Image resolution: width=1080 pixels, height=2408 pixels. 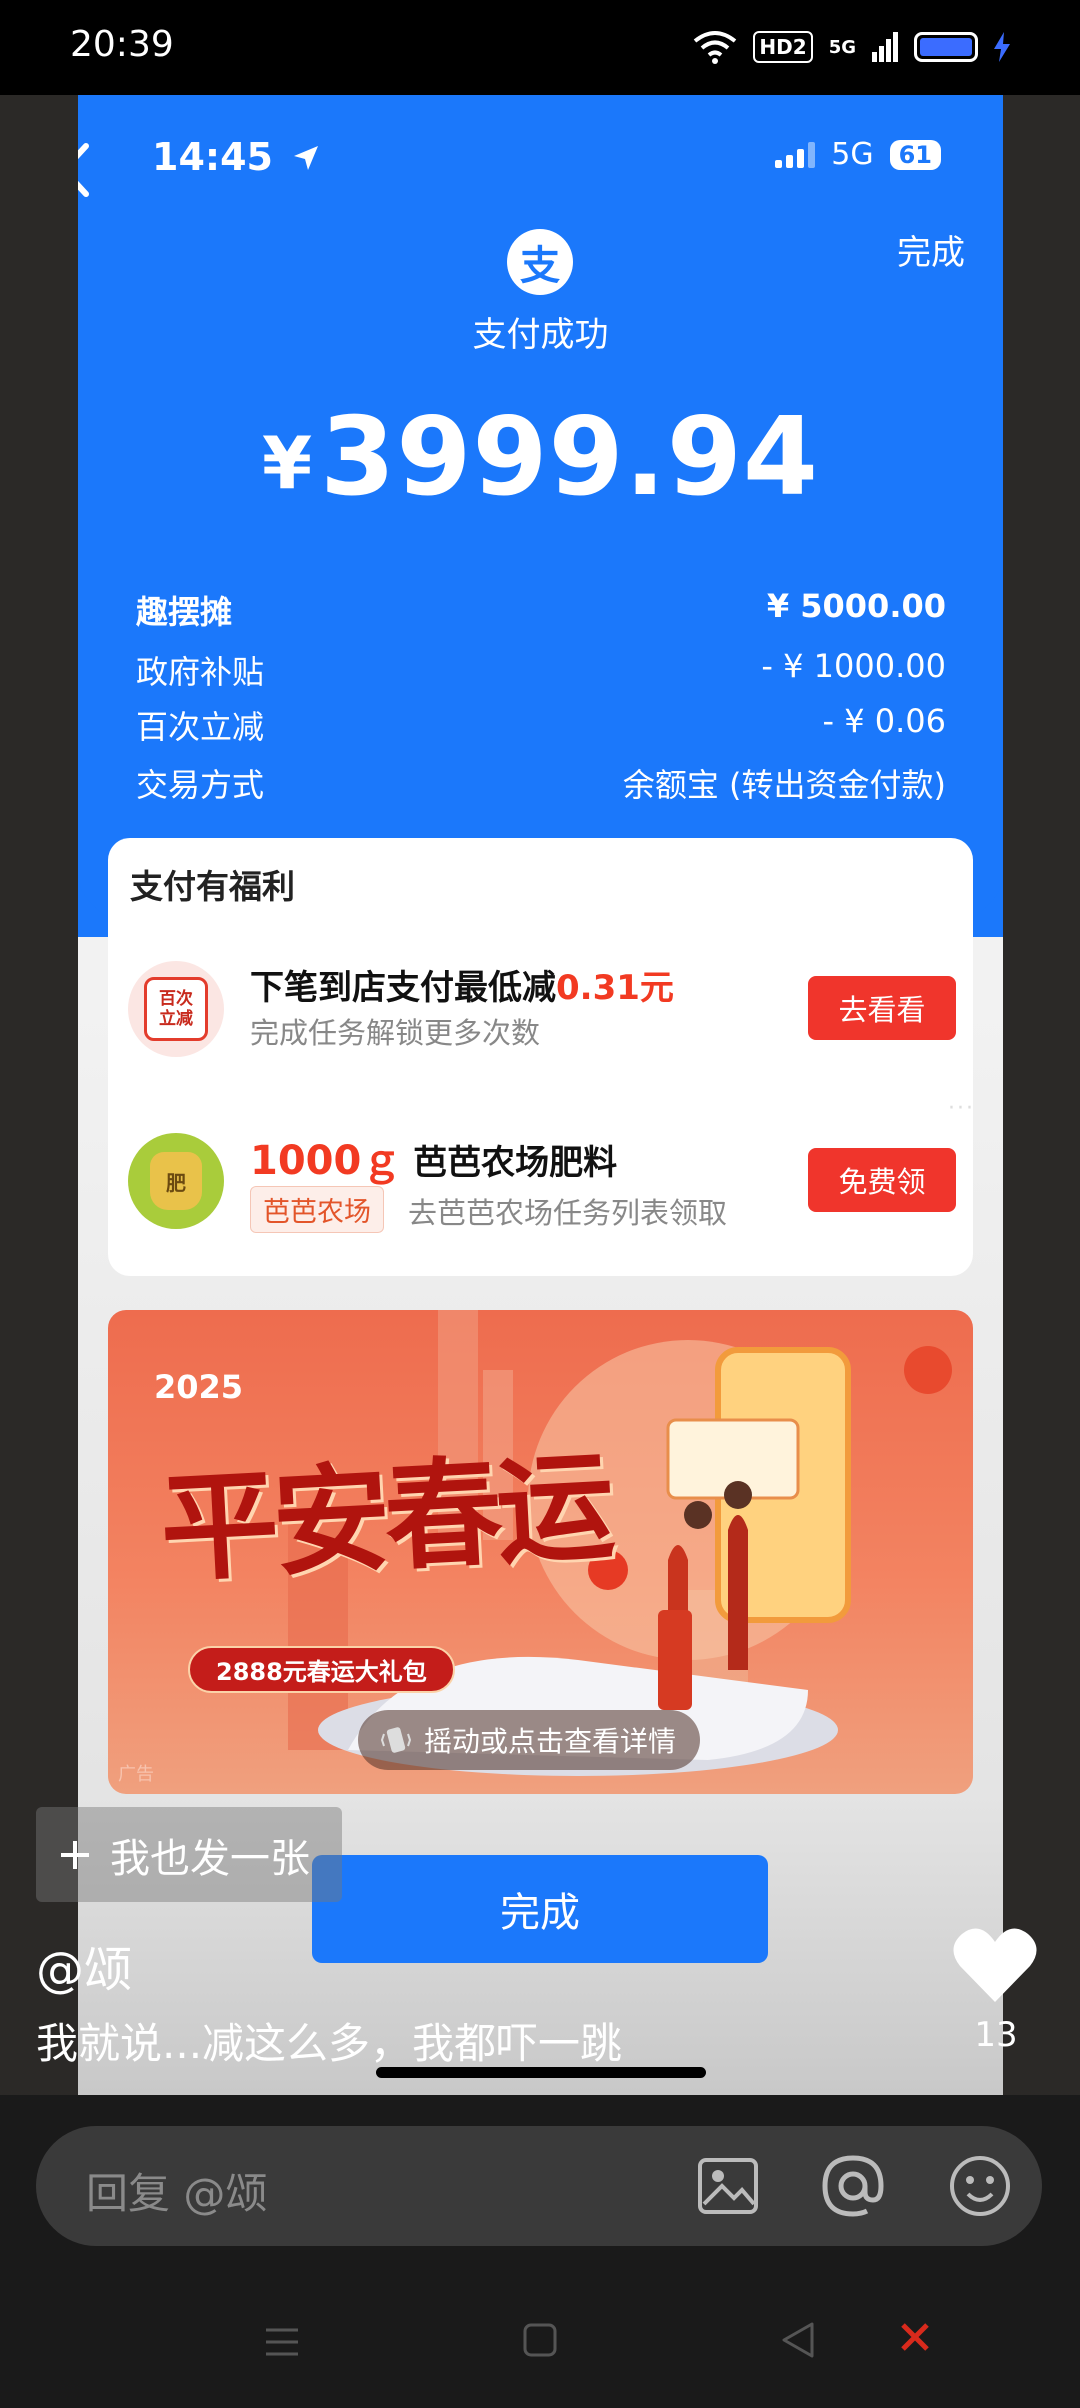 What do you see at coordinates (915, 154) in the screenshot?
I see `inner-battery: 61` at bounding box center [915, 154].